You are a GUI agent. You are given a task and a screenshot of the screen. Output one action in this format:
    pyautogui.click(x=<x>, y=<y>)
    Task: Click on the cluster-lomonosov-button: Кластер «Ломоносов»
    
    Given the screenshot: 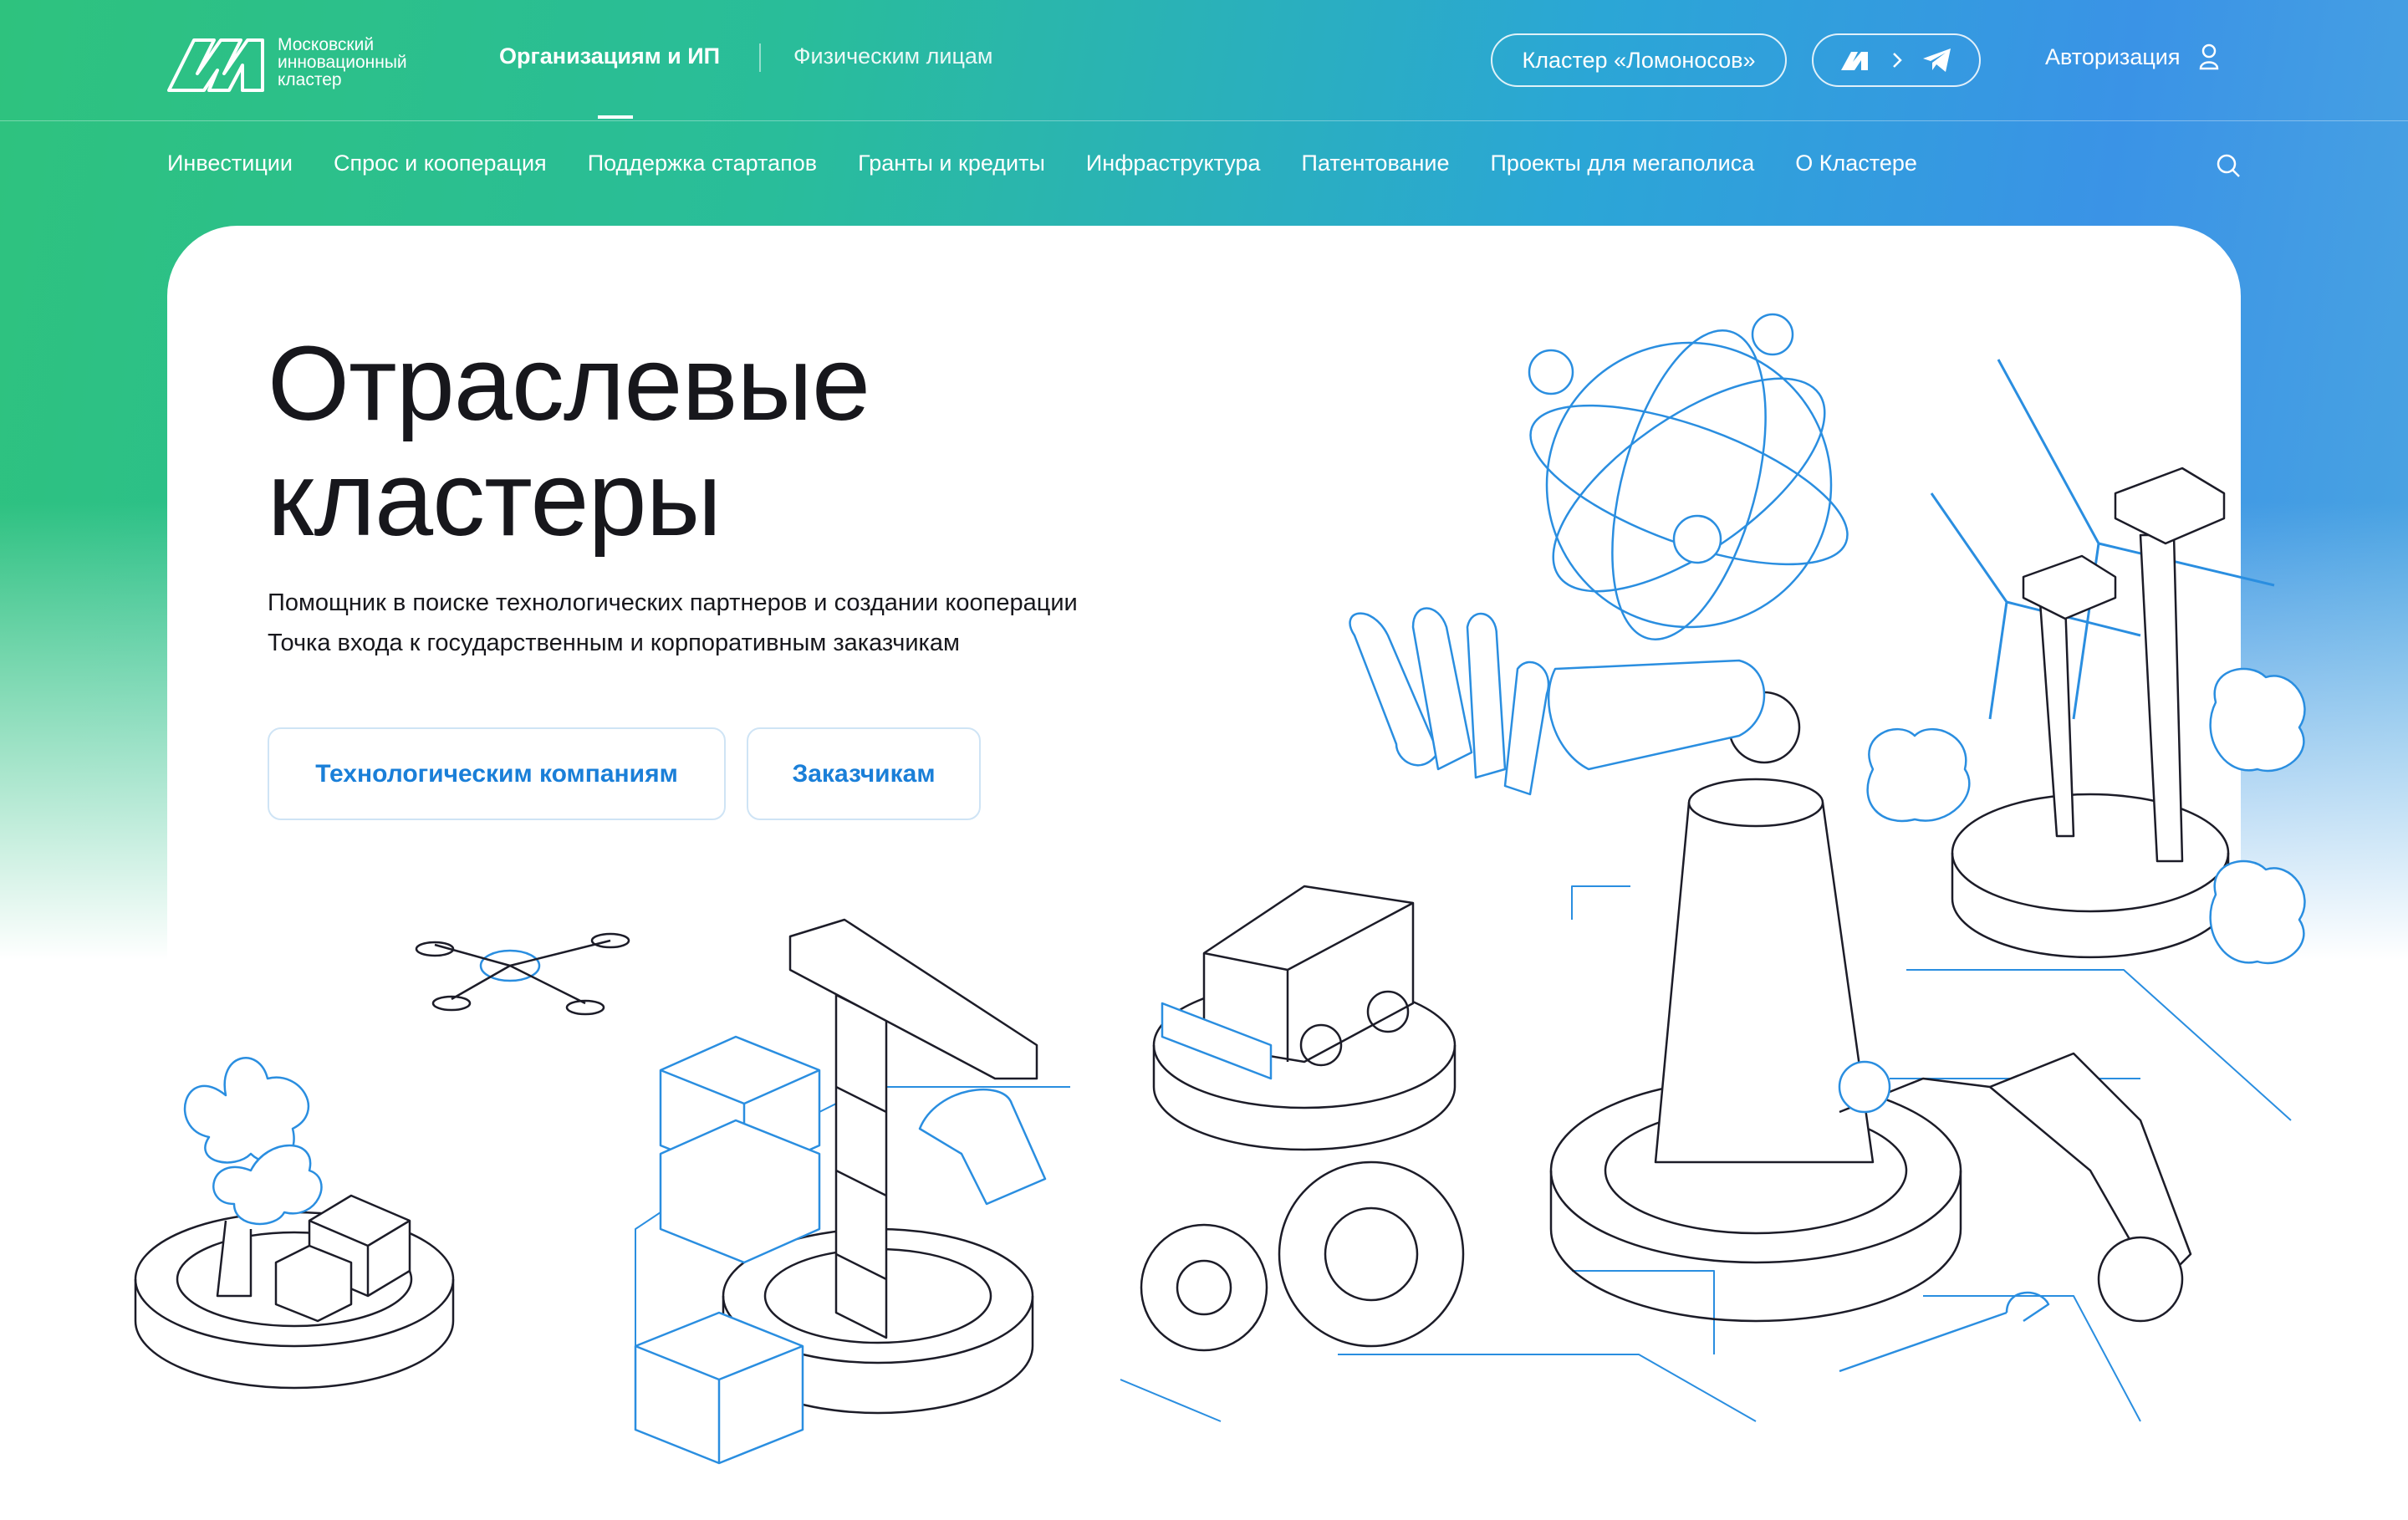 What is the action you would take?
    pyautogui.click(x=1639, y=60)
    